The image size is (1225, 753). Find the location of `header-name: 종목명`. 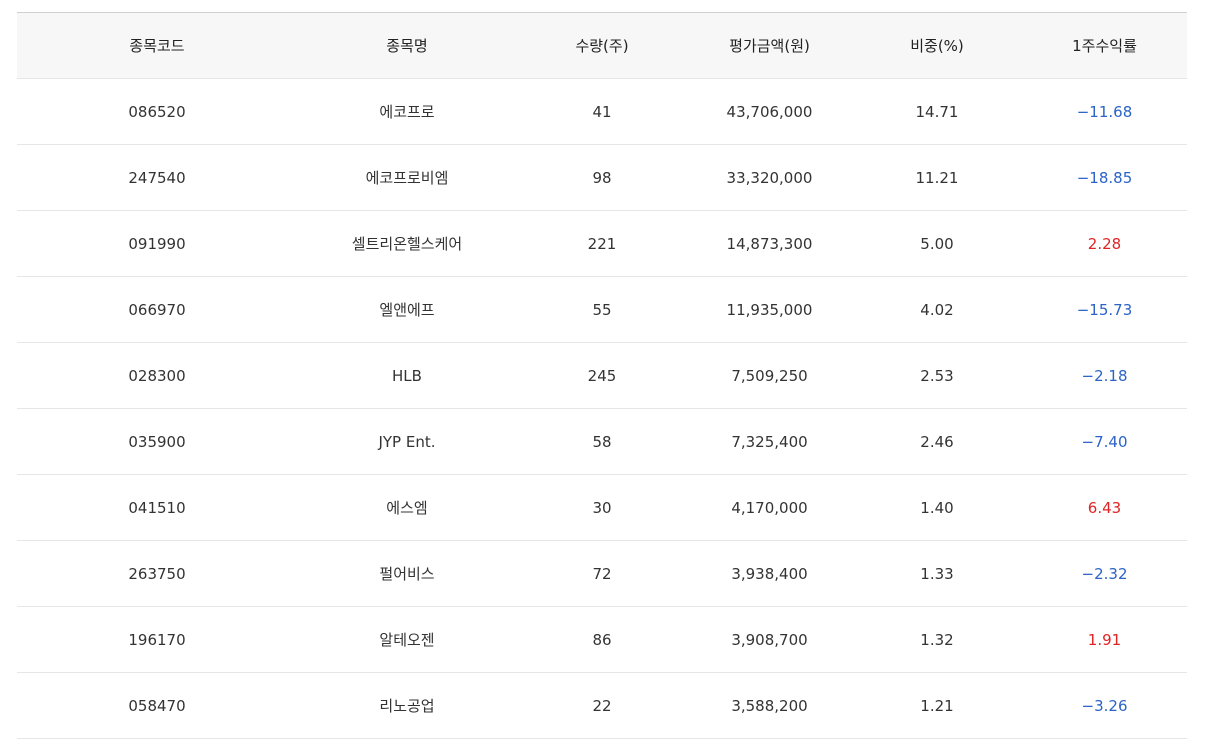

header-name: 종목명 is located at coordinates (407, 46).